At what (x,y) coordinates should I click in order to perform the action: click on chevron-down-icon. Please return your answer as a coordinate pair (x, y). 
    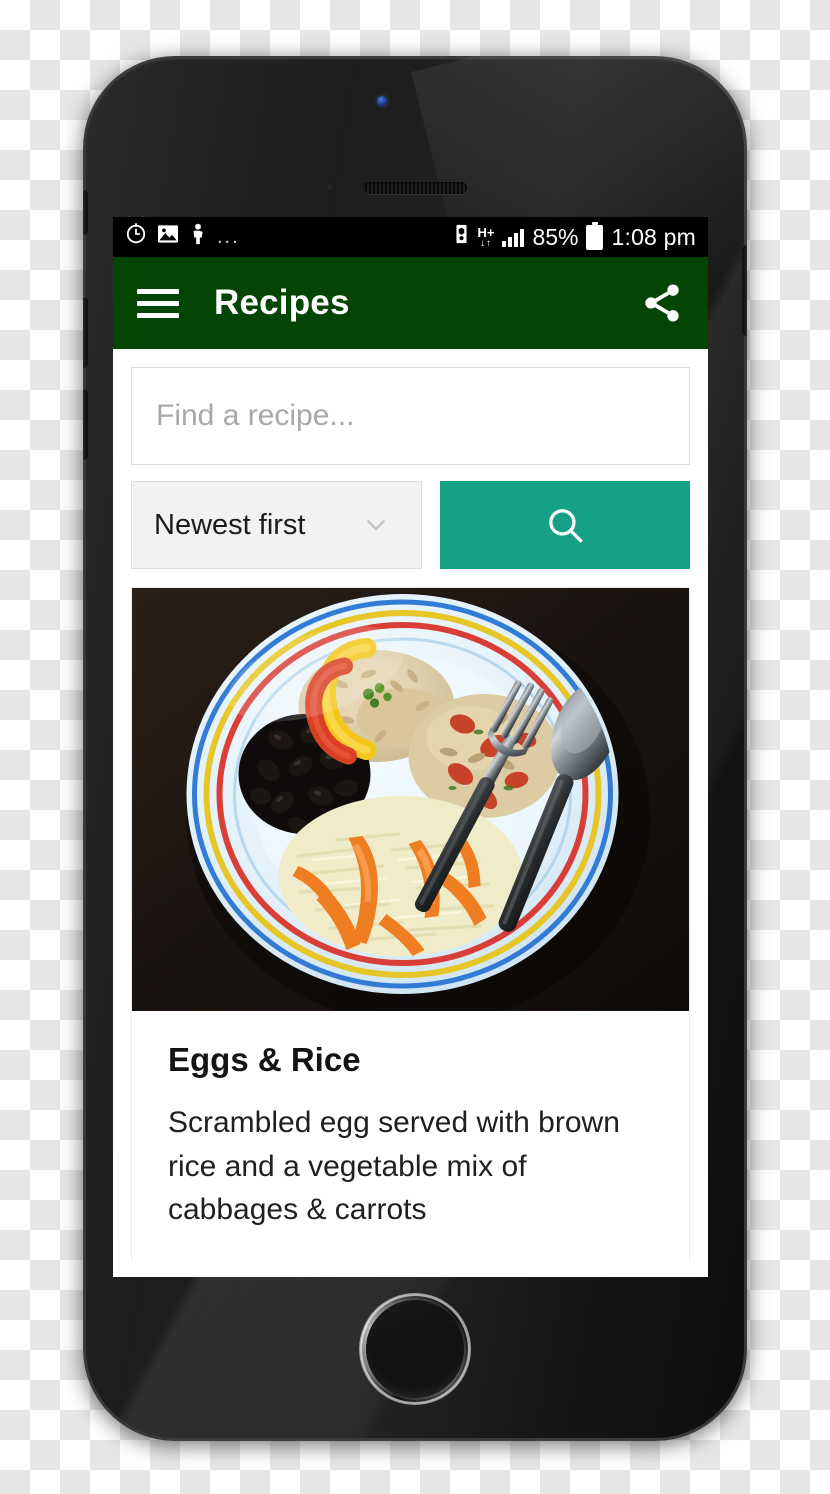
    Looking at the image, I should click on (376, 525).